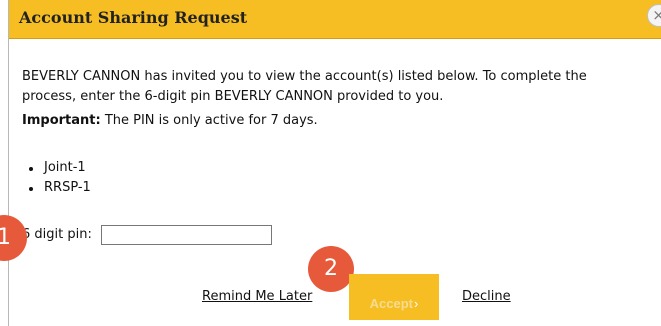 This screenshot has height=326, width=661. Describe the element at coordinates (416, 303) in the screenshot. I see `chevron-right-icon: ›` at that location.